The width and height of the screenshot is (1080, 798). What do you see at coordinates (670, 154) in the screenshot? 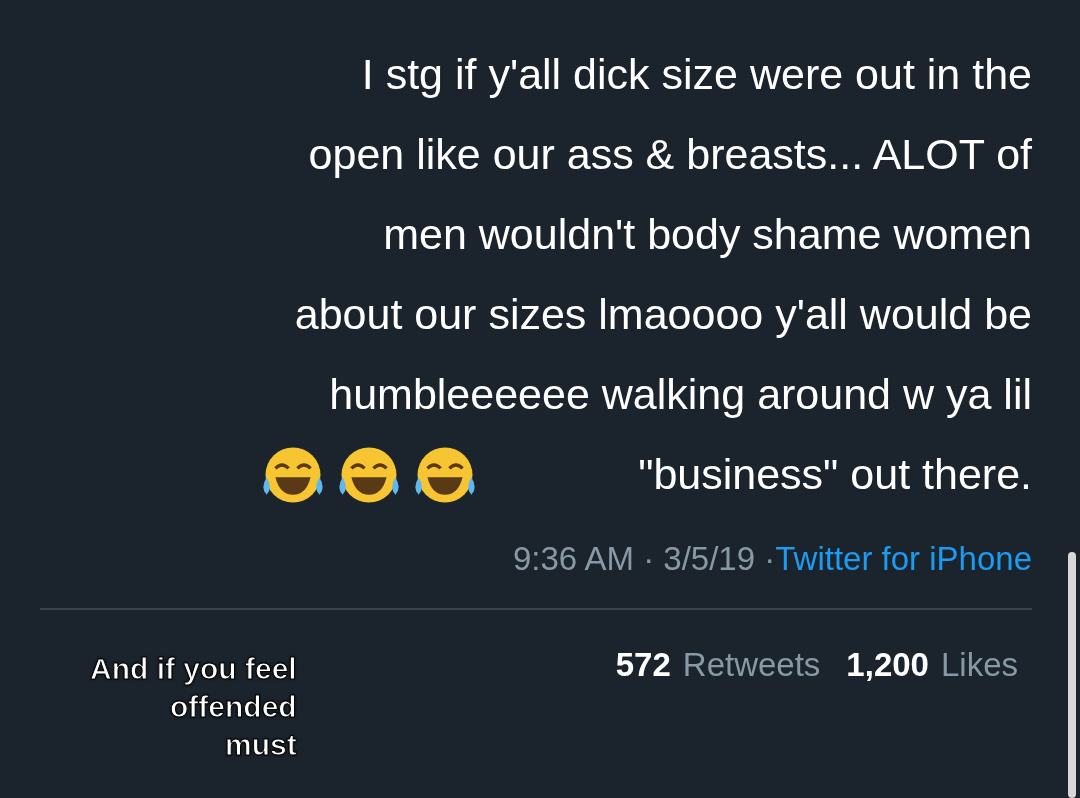
I see `tweet-text-line: open like our ass & breasts... ALOT of` at bounding box center [670, 154].